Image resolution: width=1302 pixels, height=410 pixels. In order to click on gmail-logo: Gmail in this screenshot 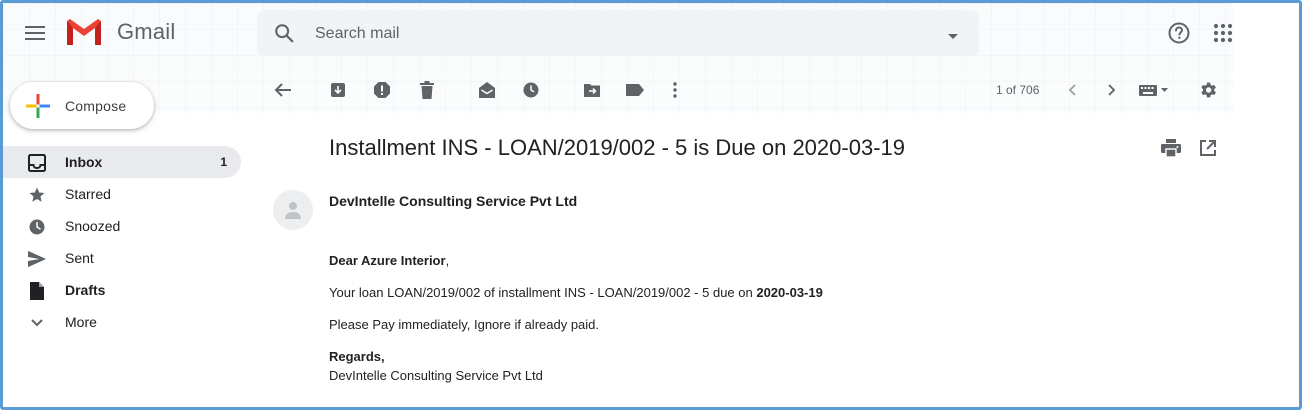, I will do `click(120, 32)`.